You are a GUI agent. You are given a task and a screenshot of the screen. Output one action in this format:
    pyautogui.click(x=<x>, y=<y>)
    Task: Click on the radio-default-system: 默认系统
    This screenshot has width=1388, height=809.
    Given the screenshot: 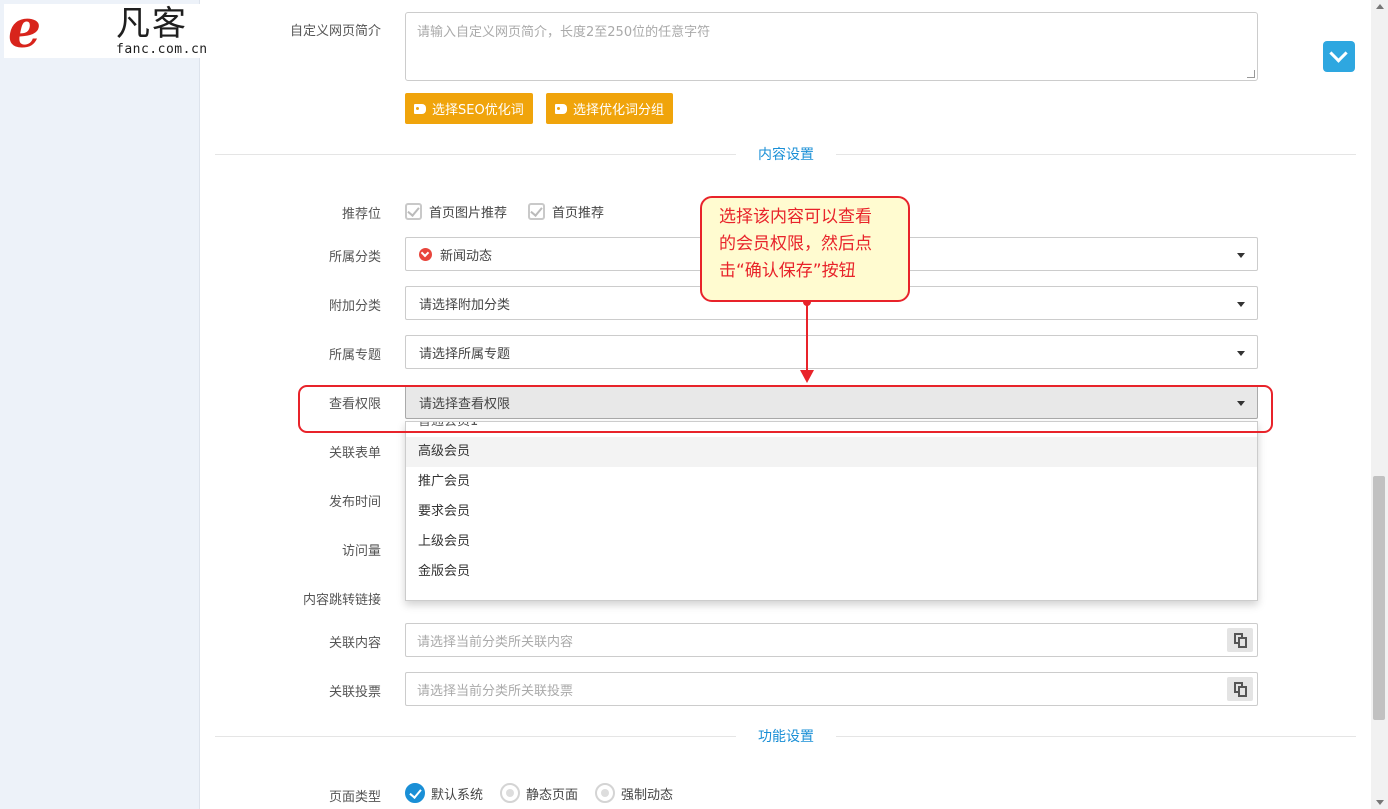 What is the action you would take?
    pyautogui.click(x=444, y=793)
    